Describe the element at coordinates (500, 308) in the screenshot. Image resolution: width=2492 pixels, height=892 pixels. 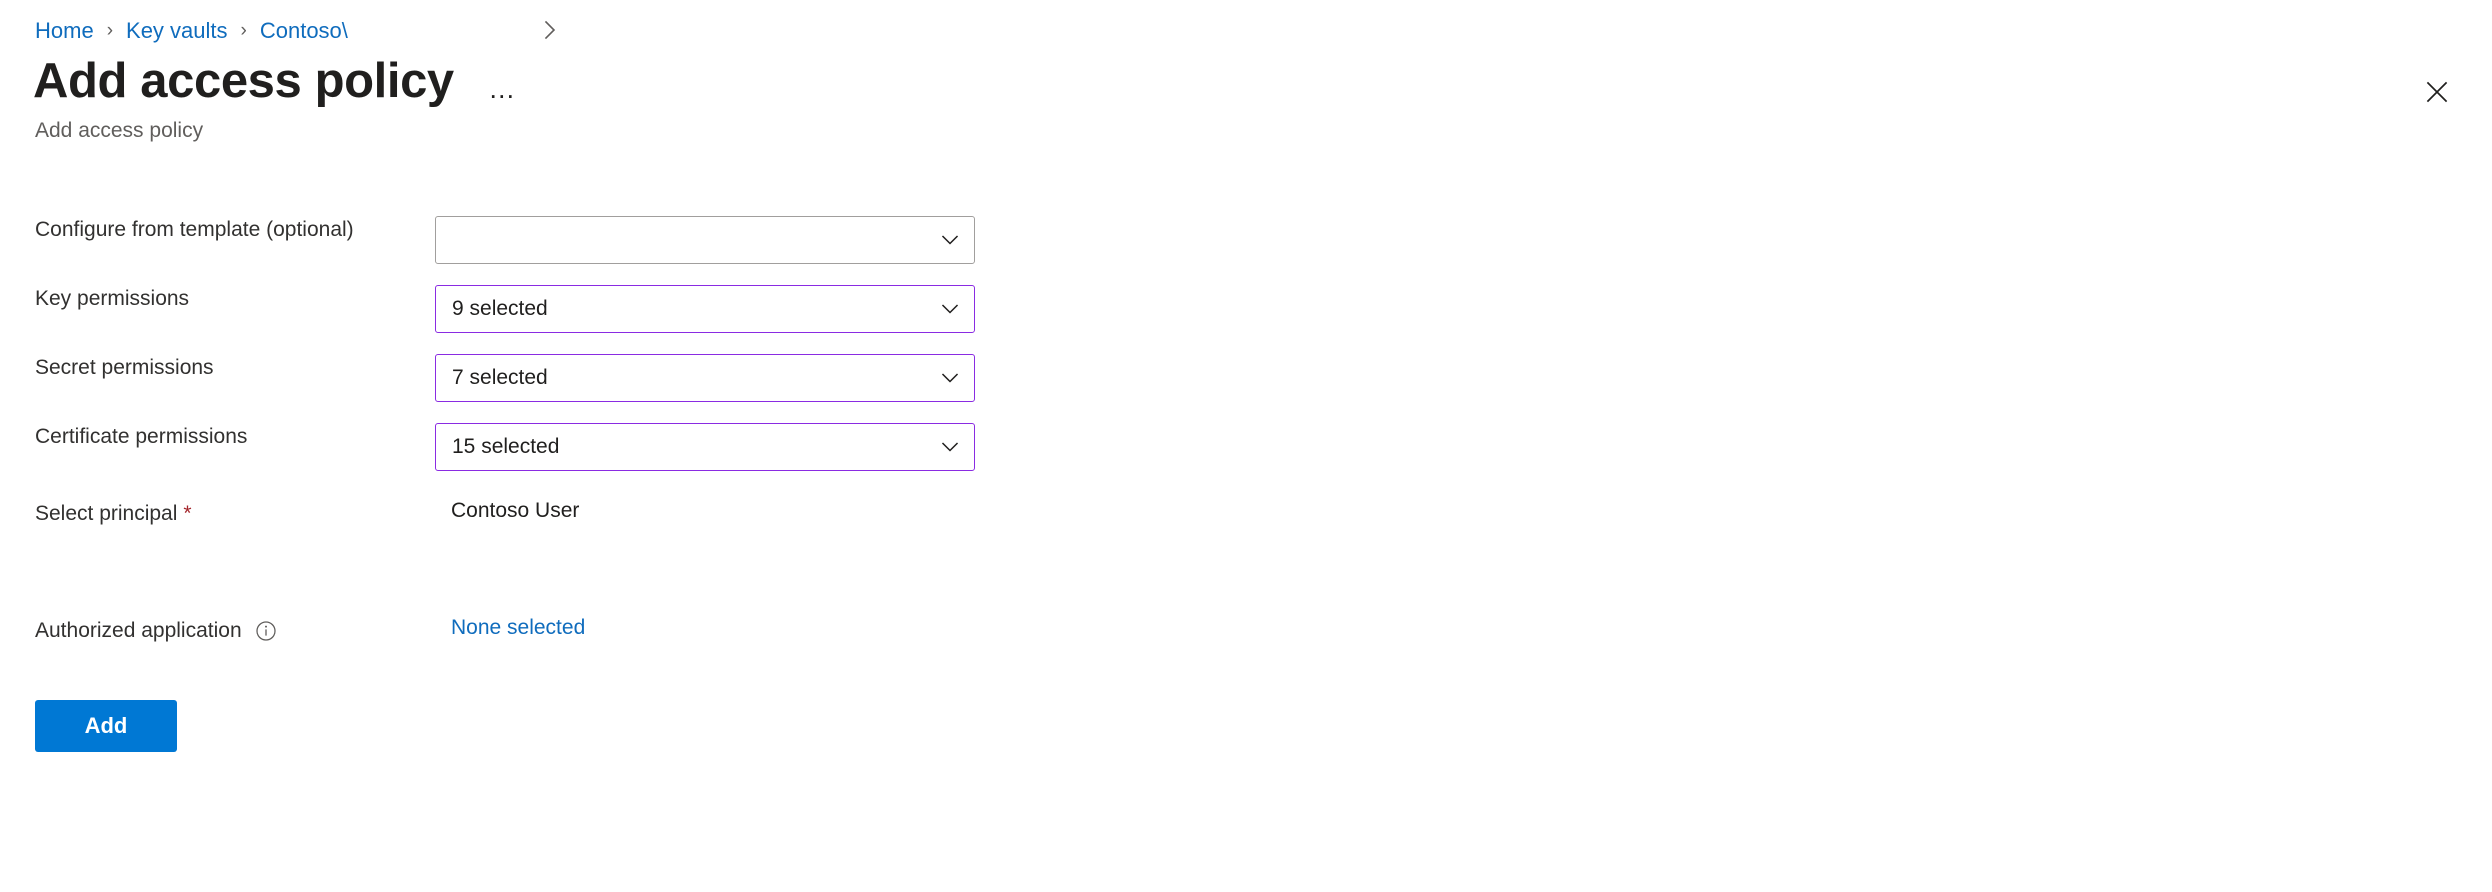
I see `dropdown-value: 9 selected` at that location.